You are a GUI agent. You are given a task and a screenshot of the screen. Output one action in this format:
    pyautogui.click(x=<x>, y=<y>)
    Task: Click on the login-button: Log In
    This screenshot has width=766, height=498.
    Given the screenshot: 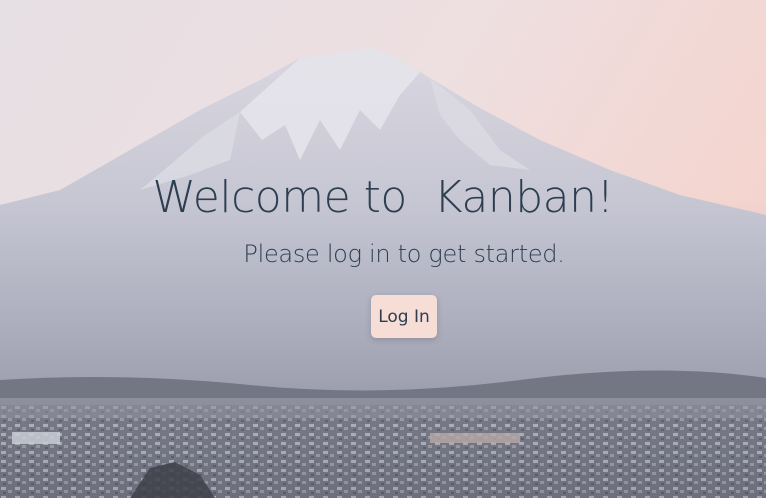 What is the action you would take?
    pyautogui.click(x=404, y=316)
    